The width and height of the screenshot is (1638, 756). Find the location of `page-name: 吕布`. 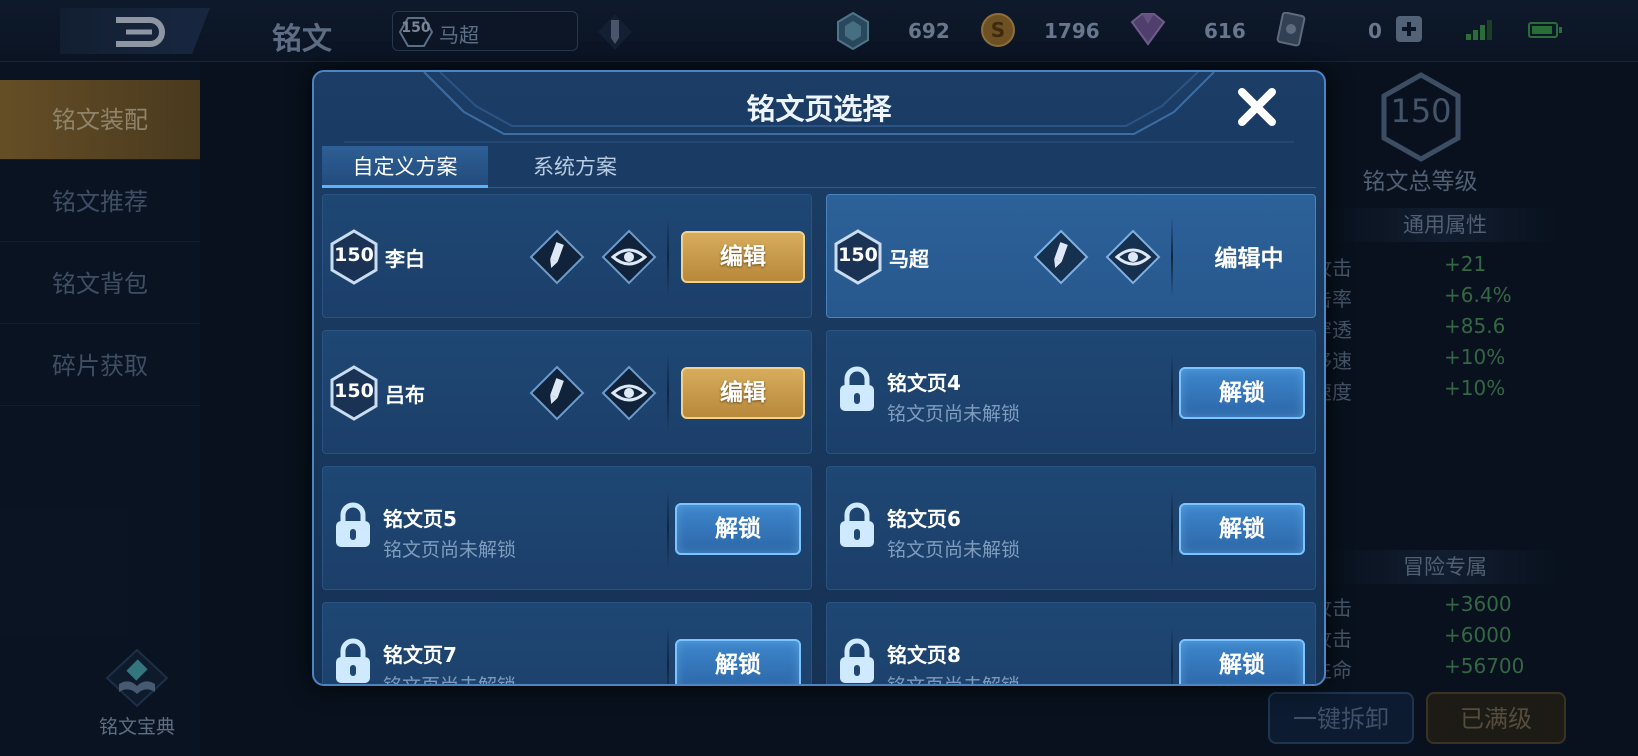

page-name: 吕布 is located at coordinates (405, 395).